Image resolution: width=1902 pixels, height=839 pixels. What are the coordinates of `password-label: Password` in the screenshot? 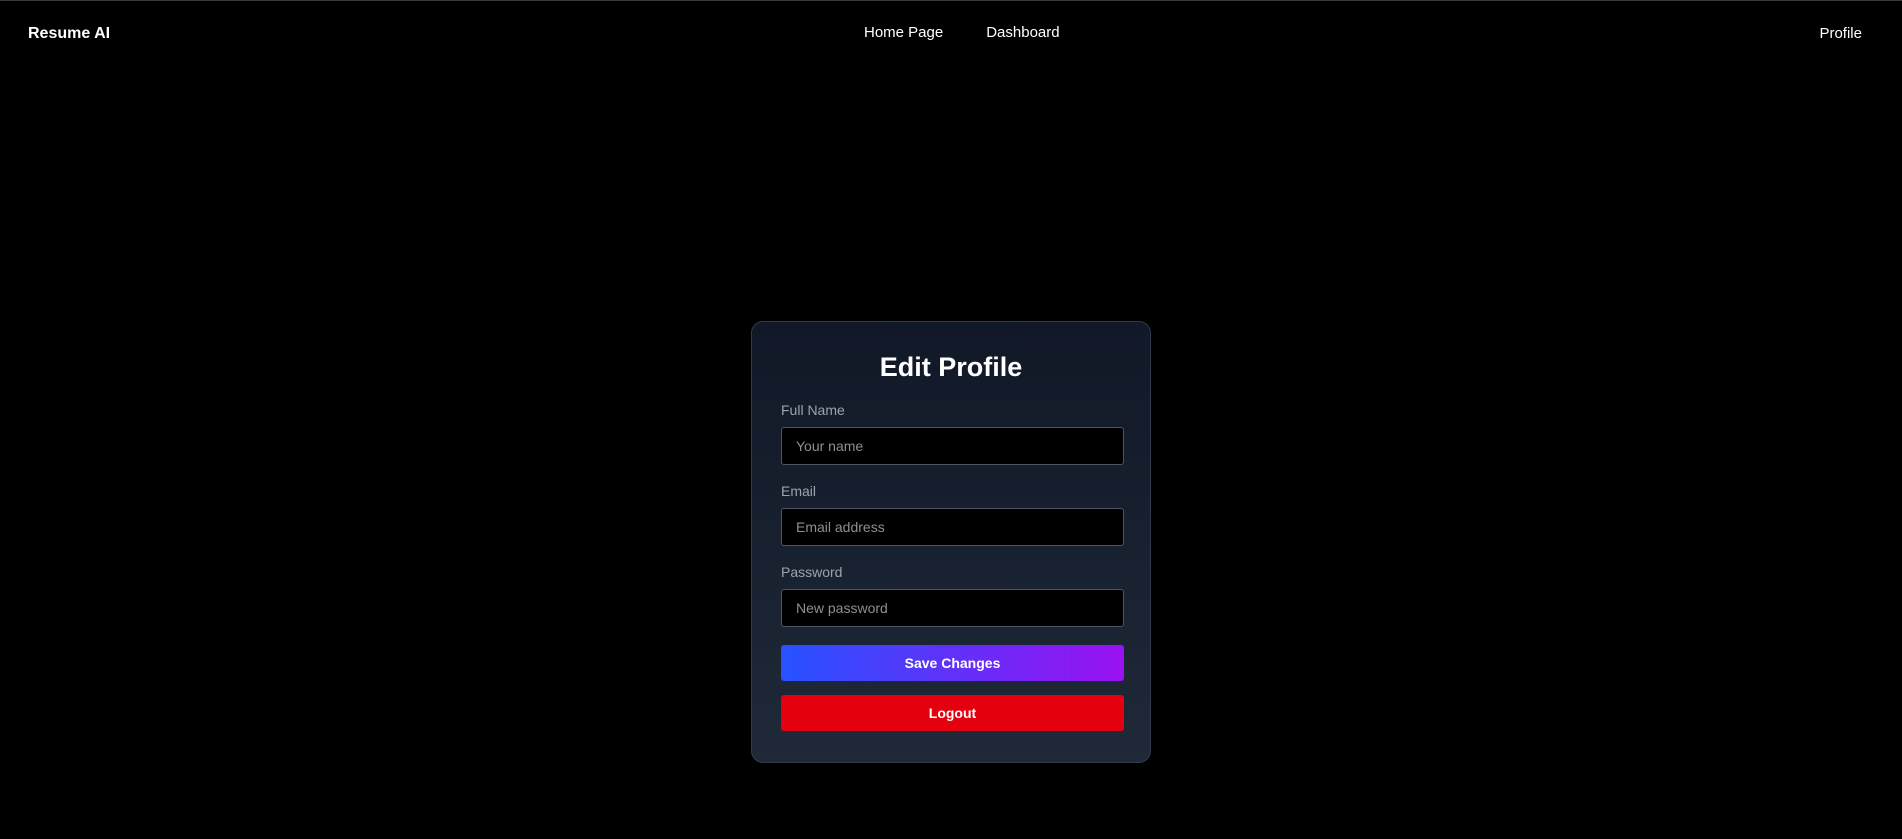 It's located at (812, 572).